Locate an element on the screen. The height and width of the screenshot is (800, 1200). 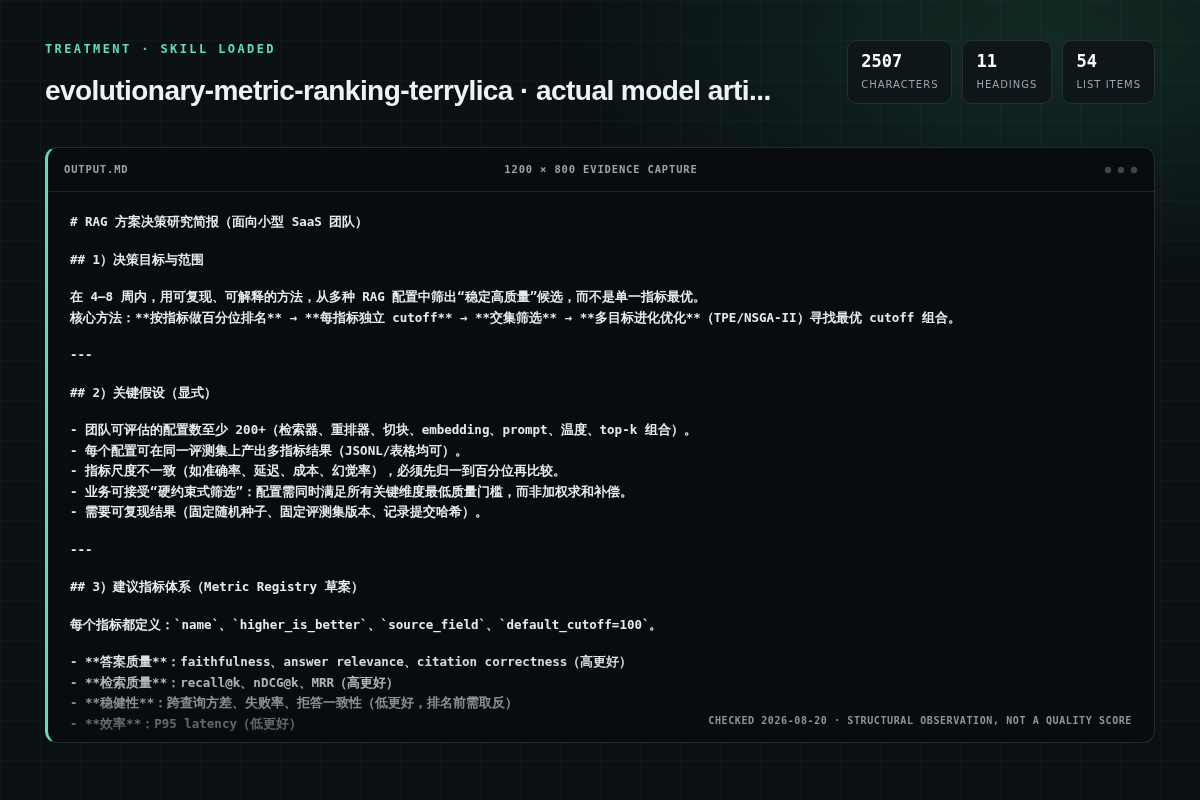
markdown-line: 核心方法：**按指标做百分位排名** → **每指标独立 cutoff** → **交集筛选** → **多目标进化优化**（TPE/NSGA-II）寻找最优 cutoff 组合。 is located at coordinates (515, 317).